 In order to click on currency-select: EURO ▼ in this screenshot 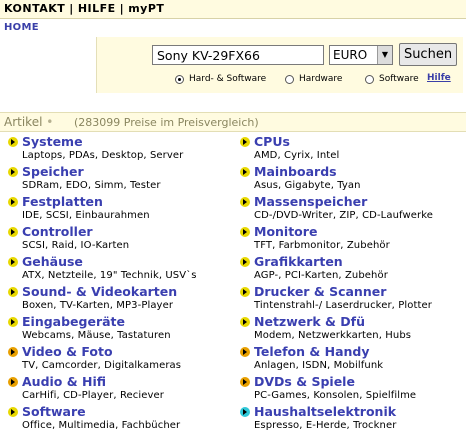, I will do `click(361, 55)`.